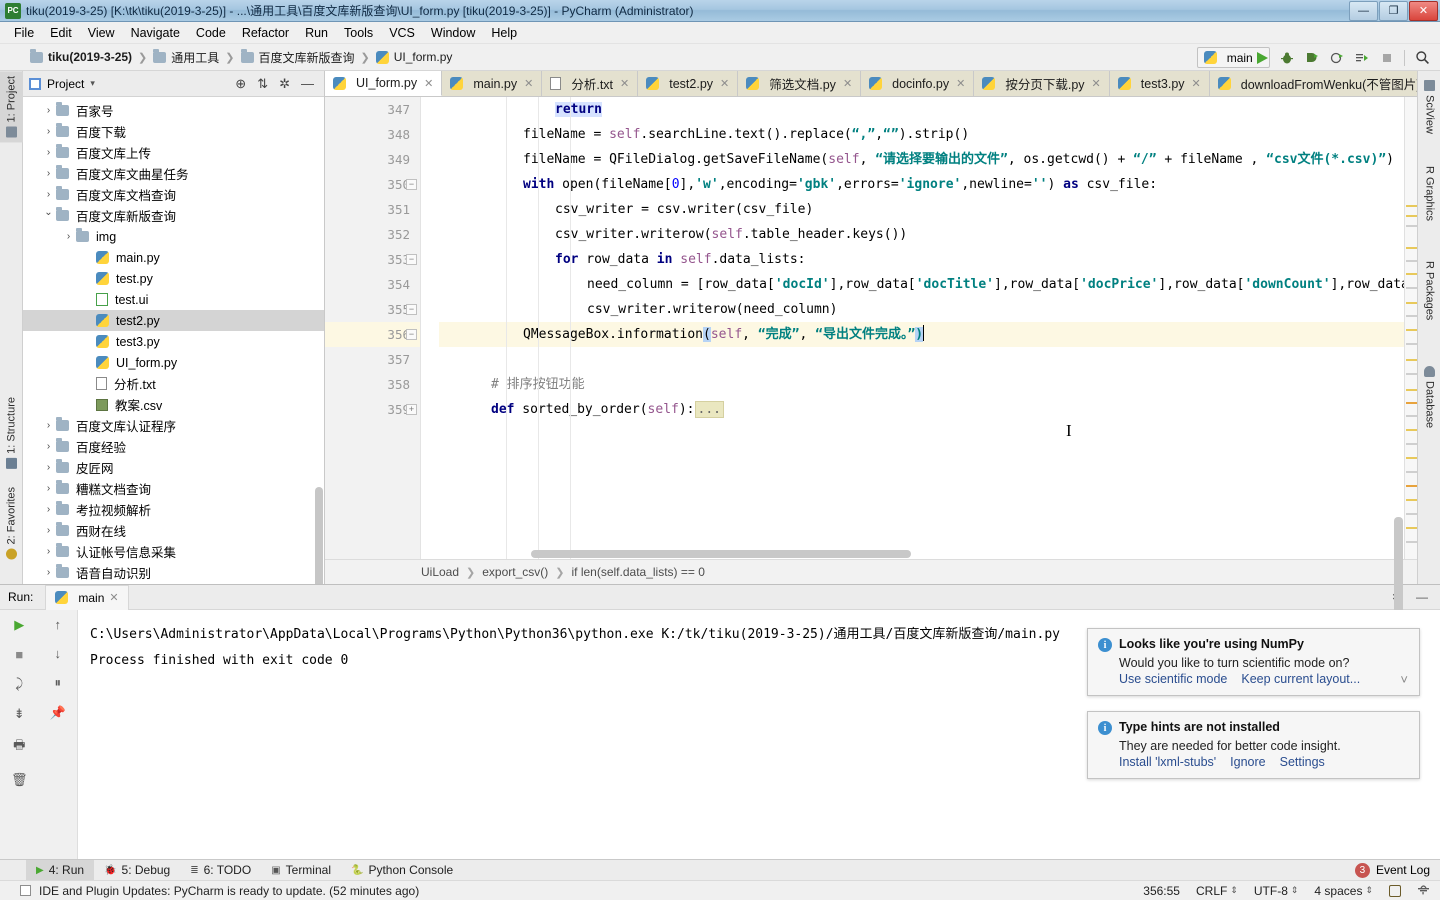 The width and height of the screenshot is (1440, 900). I want to click on event-log-area: 3 Event Log, so click(1397, 870).